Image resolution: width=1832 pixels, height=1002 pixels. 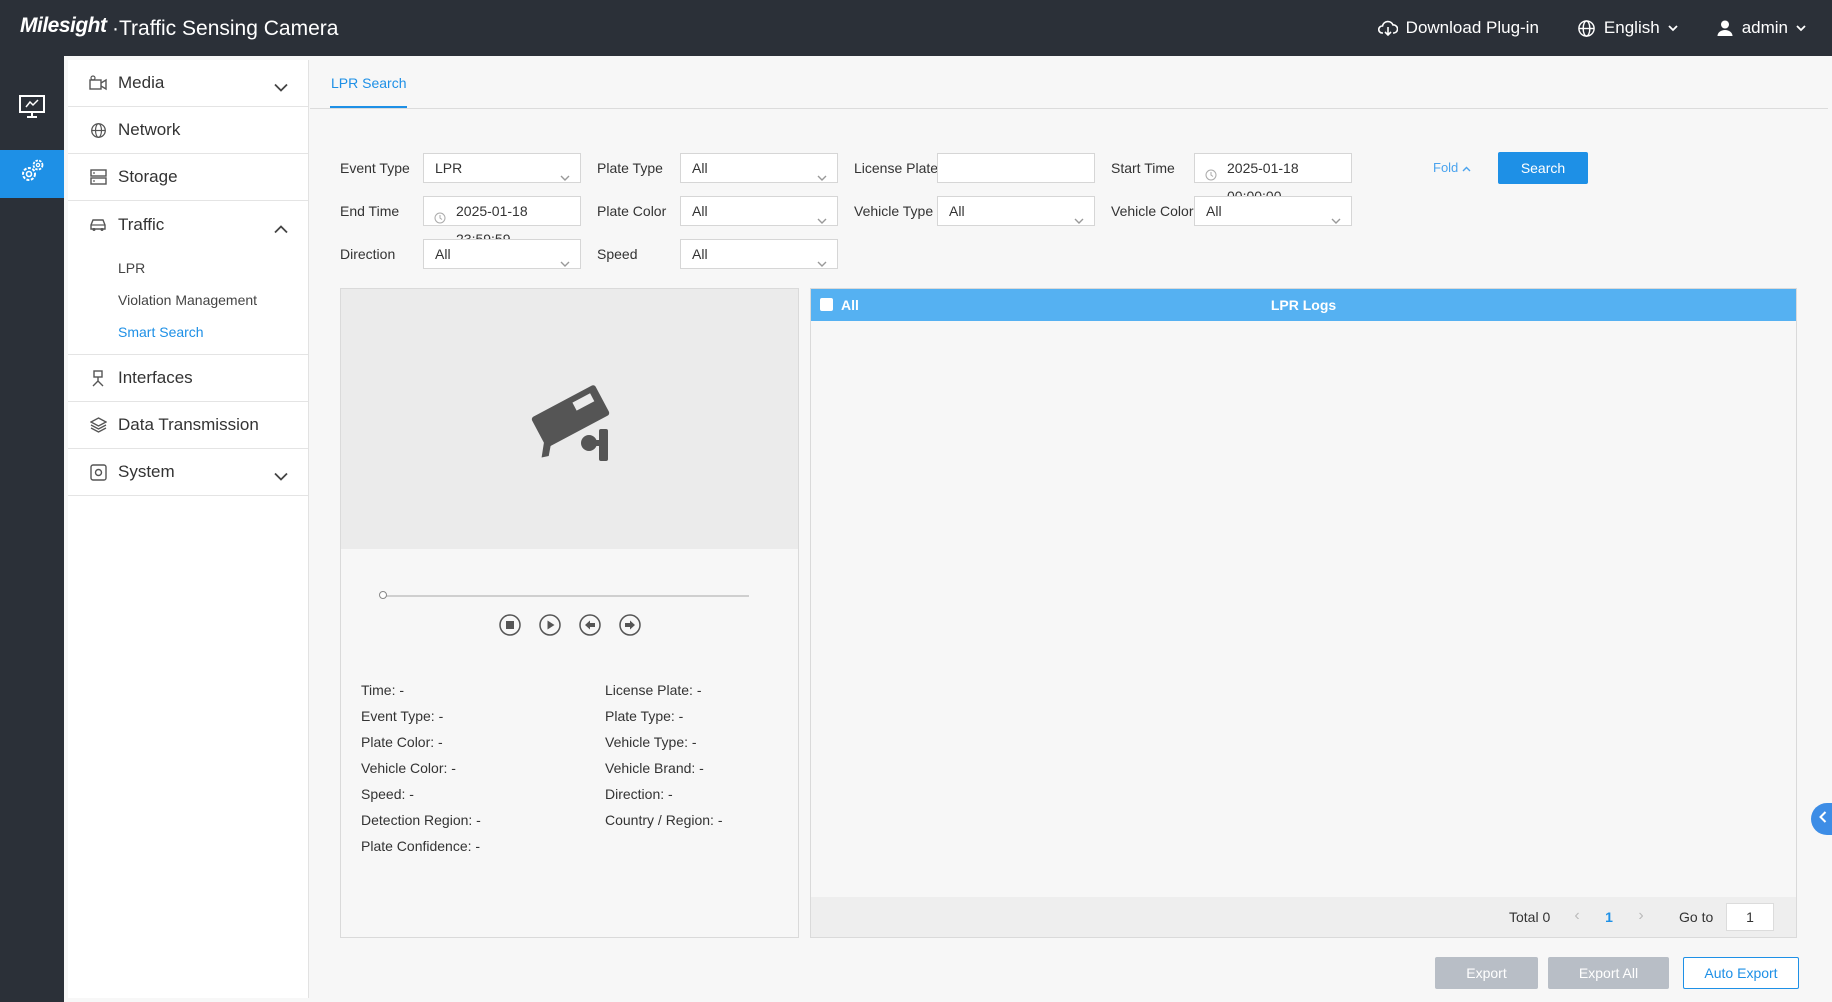 I want to click on event-type-select: LPR, so click(x=502, y=168).